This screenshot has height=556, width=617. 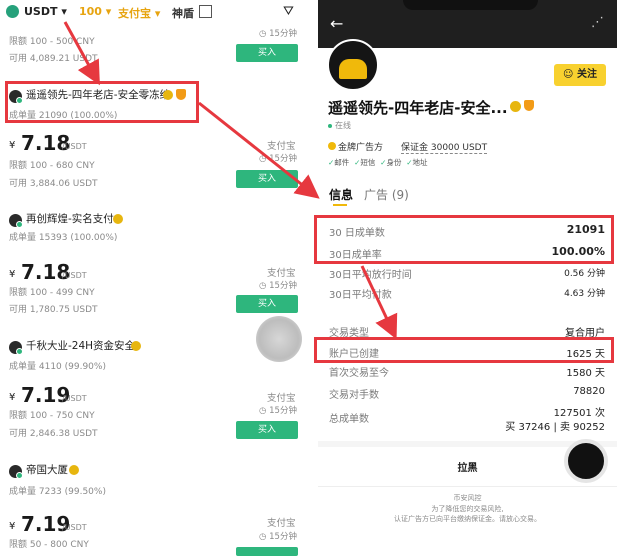 I want to click on merchant-name: 千秋大业-24H资金安全, so click(x=80, y=345).